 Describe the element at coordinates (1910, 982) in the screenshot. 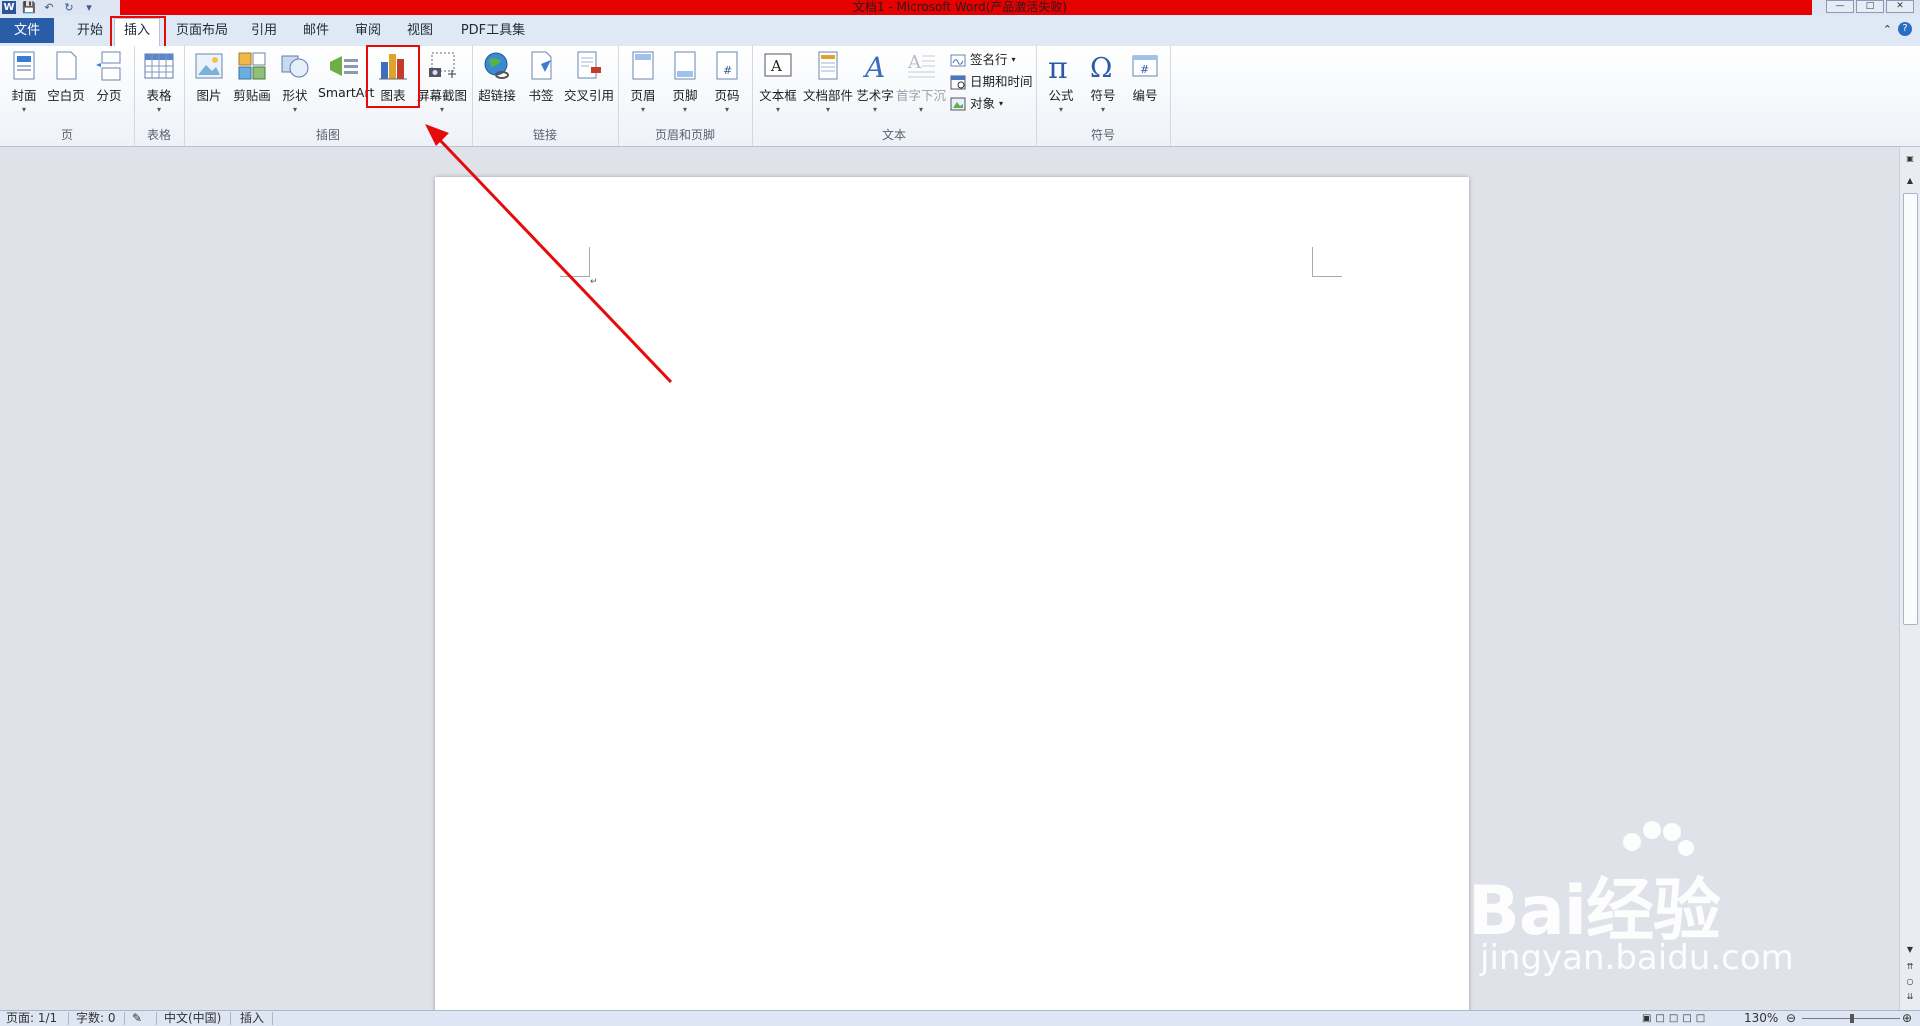

I see `browse-object-icon: ○` at that location.